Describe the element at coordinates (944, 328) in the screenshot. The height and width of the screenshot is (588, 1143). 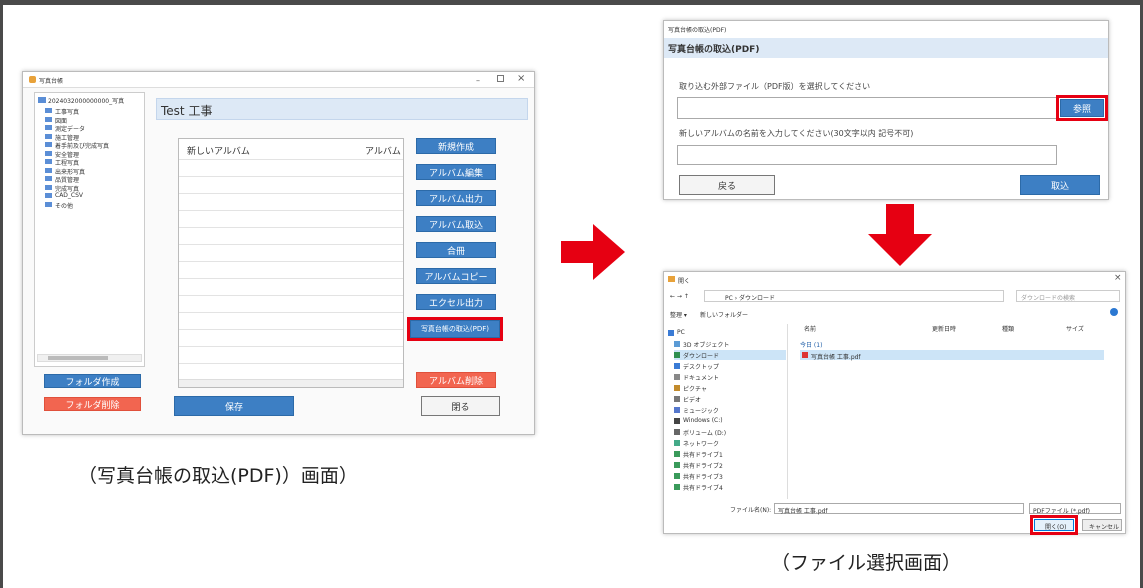
I see `column-header: 更新日時` at that location.